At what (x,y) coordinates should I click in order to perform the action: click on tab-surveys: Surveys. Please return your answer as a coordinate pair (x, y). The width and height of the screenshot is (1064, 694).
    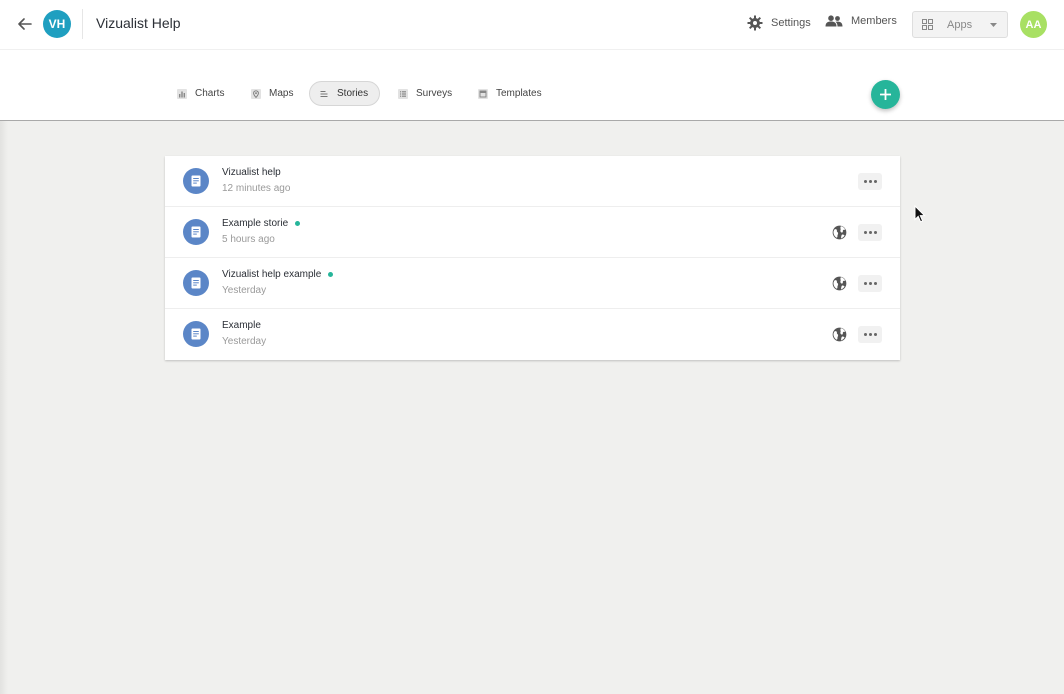
    Looking at the image, I should click on (425, 93).